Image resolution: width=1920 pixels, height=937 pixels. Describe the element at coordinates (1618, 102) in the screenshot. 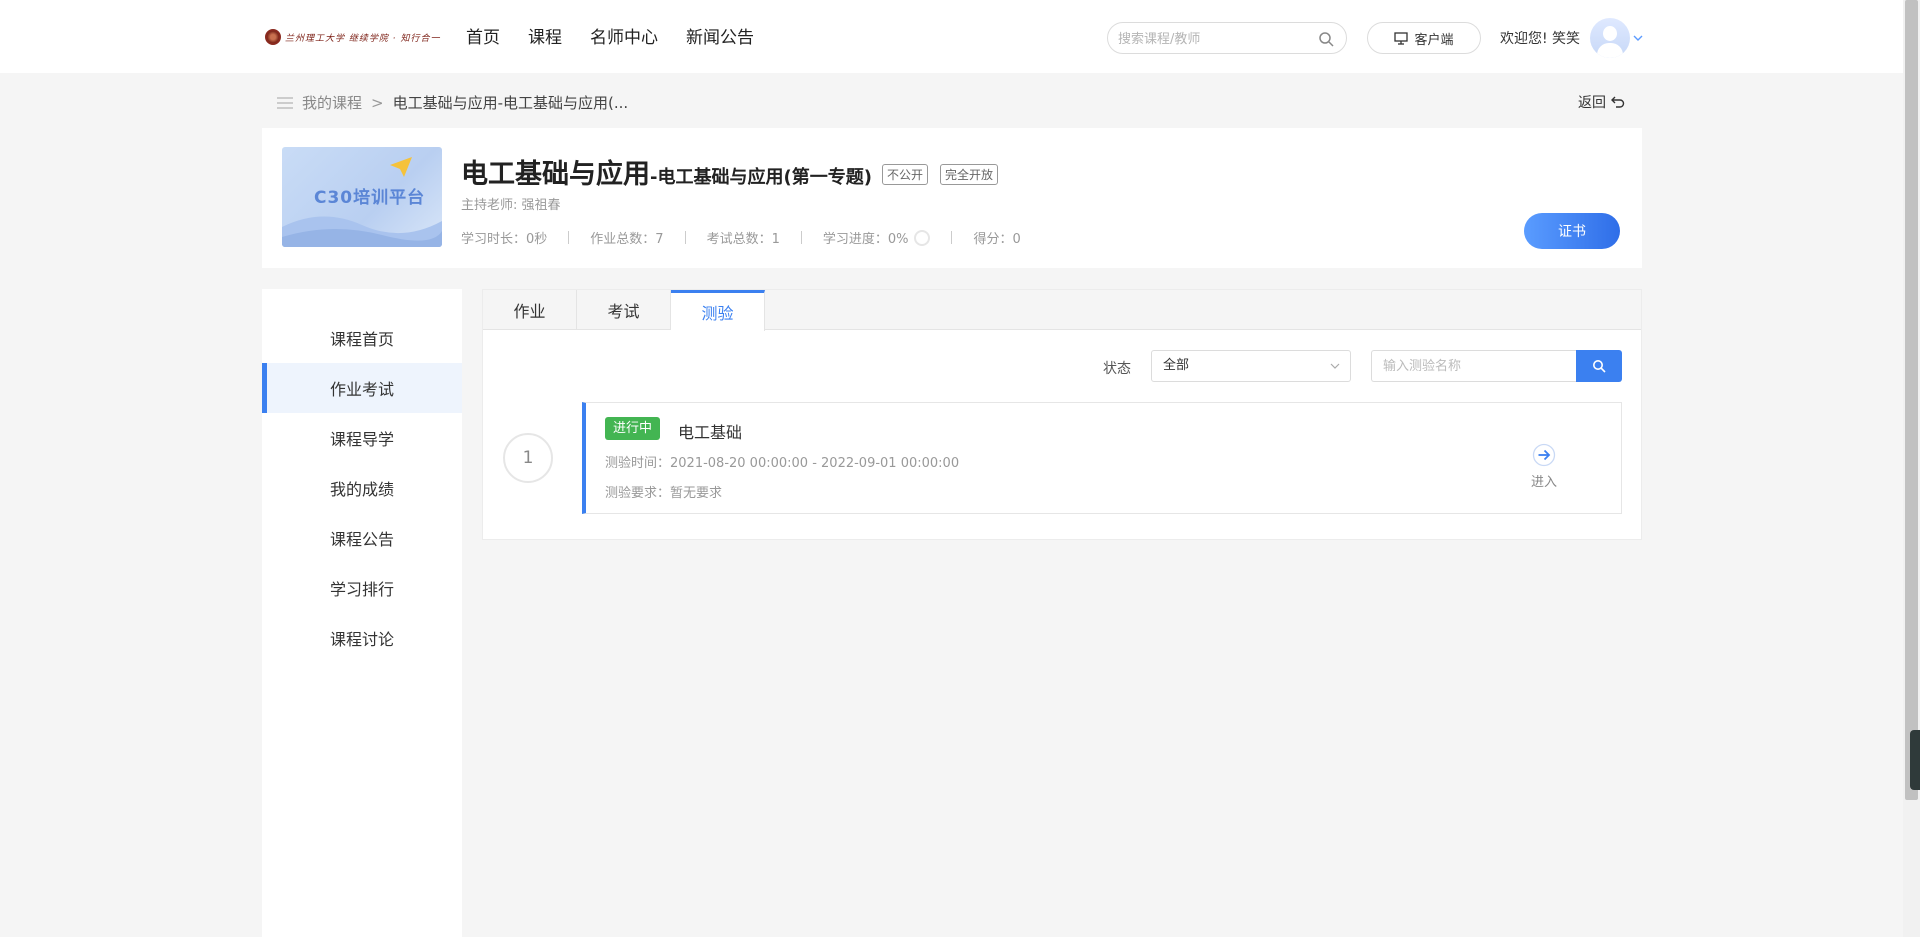

I see `return-arrow-icon` at that location.